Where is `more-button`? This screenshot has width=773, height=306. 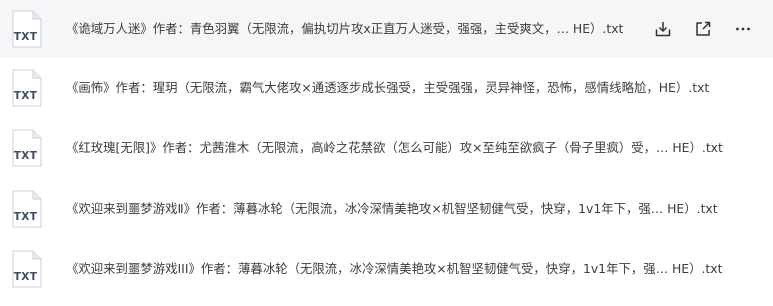 more-button is located at coordinates (743, 29).